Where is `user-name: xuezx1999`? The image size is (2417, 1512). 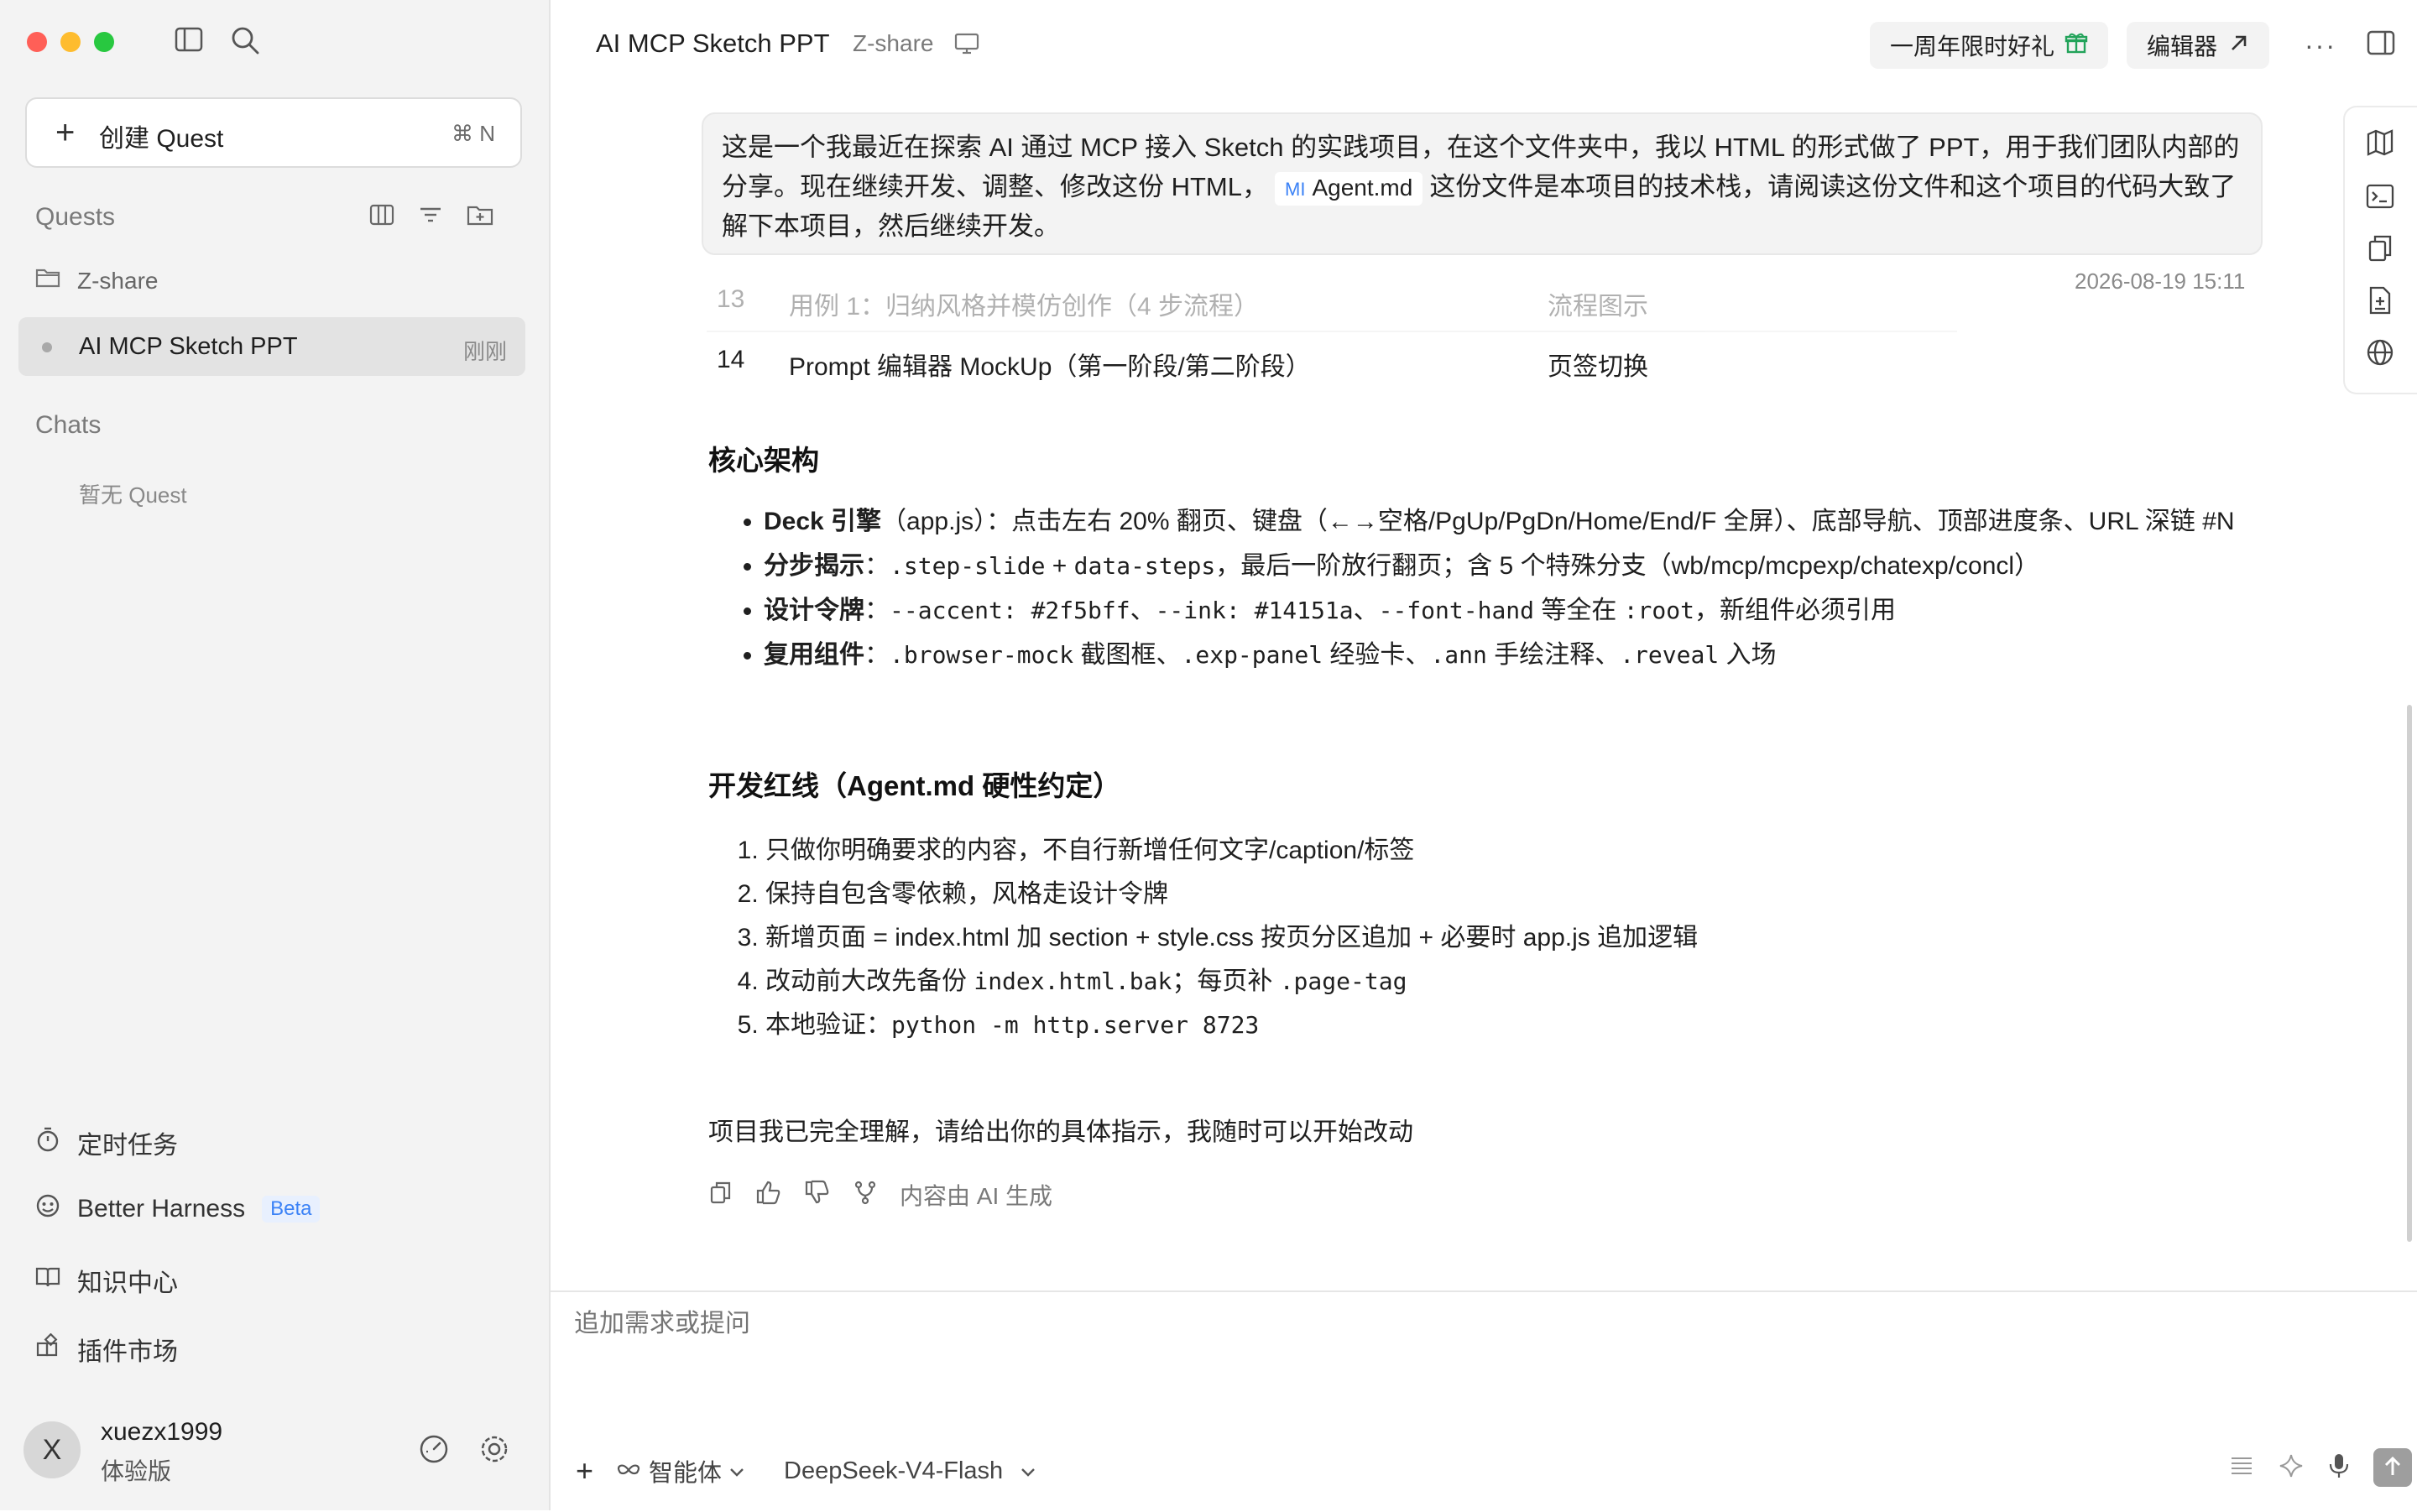 user-name: xuezx1999 is located at coordinates (162, 1432).